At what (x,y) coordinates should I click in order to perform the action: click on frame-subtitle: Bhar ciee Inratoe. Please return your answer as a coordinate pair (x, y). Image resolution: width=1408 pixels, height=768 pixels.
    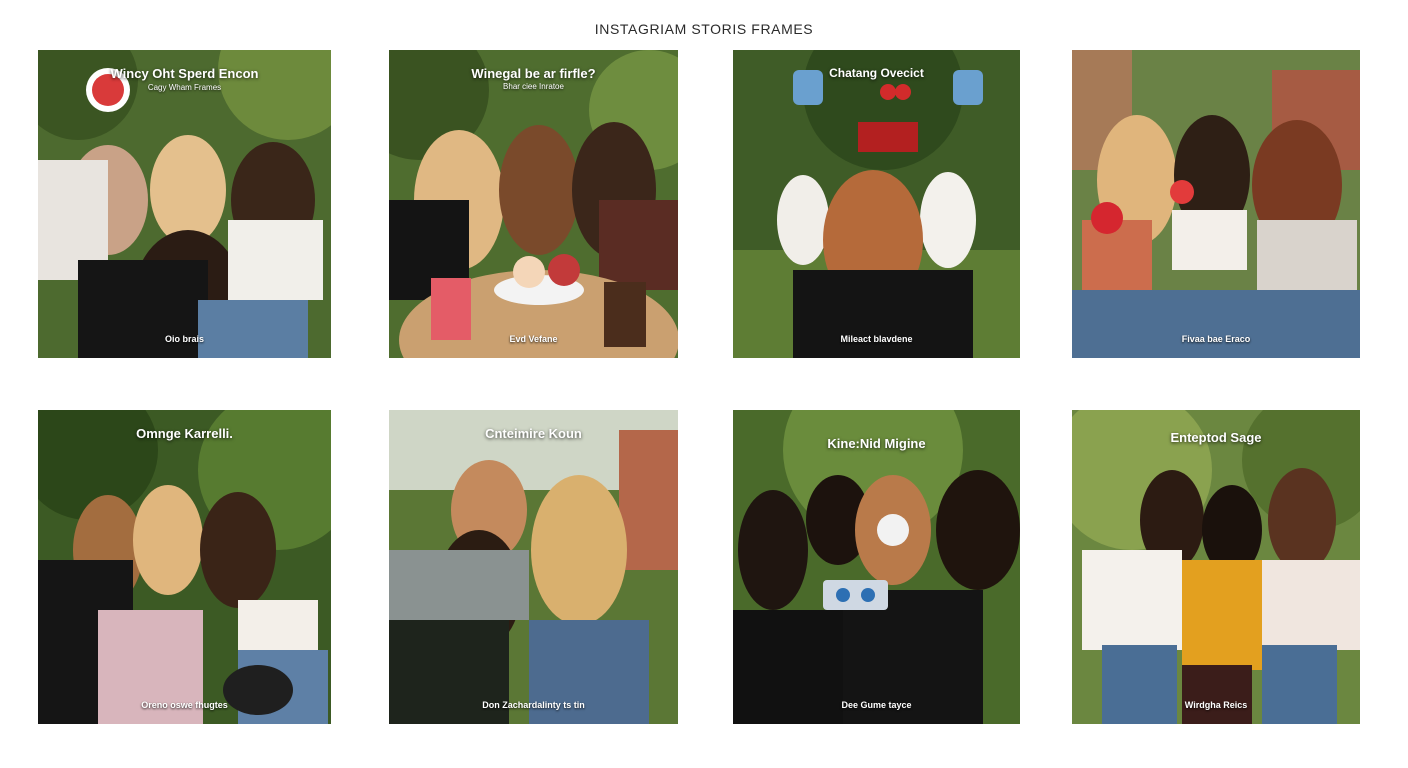
    Looking at the image, I should click on (533, 86).